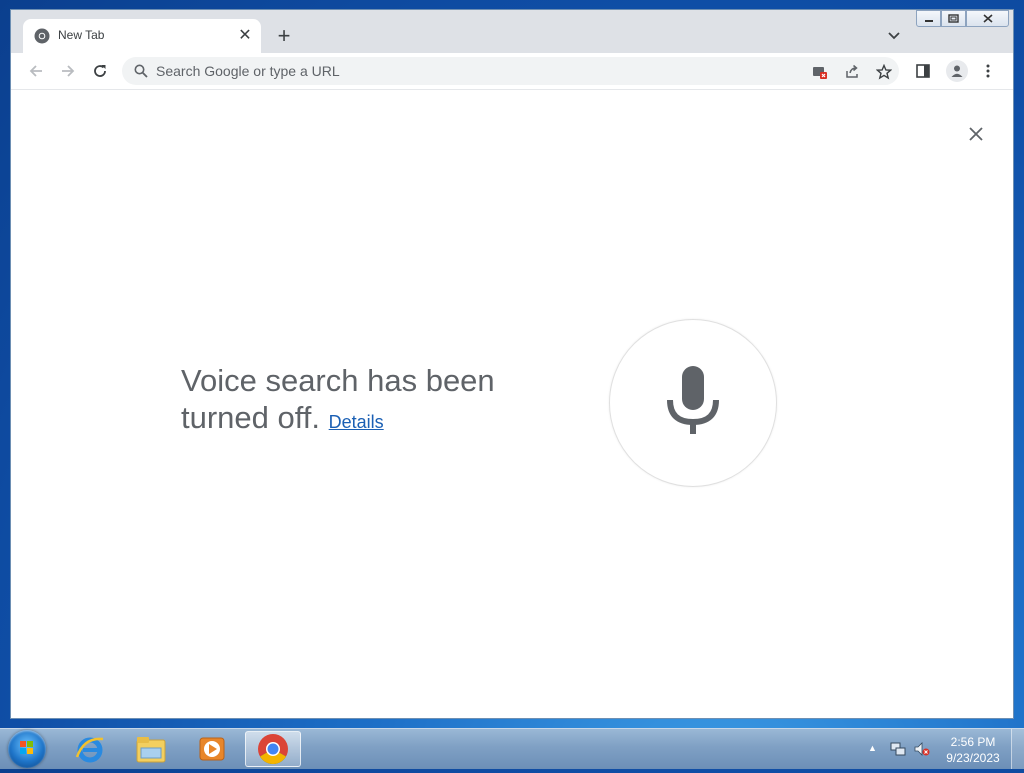 This screenshot has height=773, width=1024. I want to click on window-close-button, so click(987, 18).